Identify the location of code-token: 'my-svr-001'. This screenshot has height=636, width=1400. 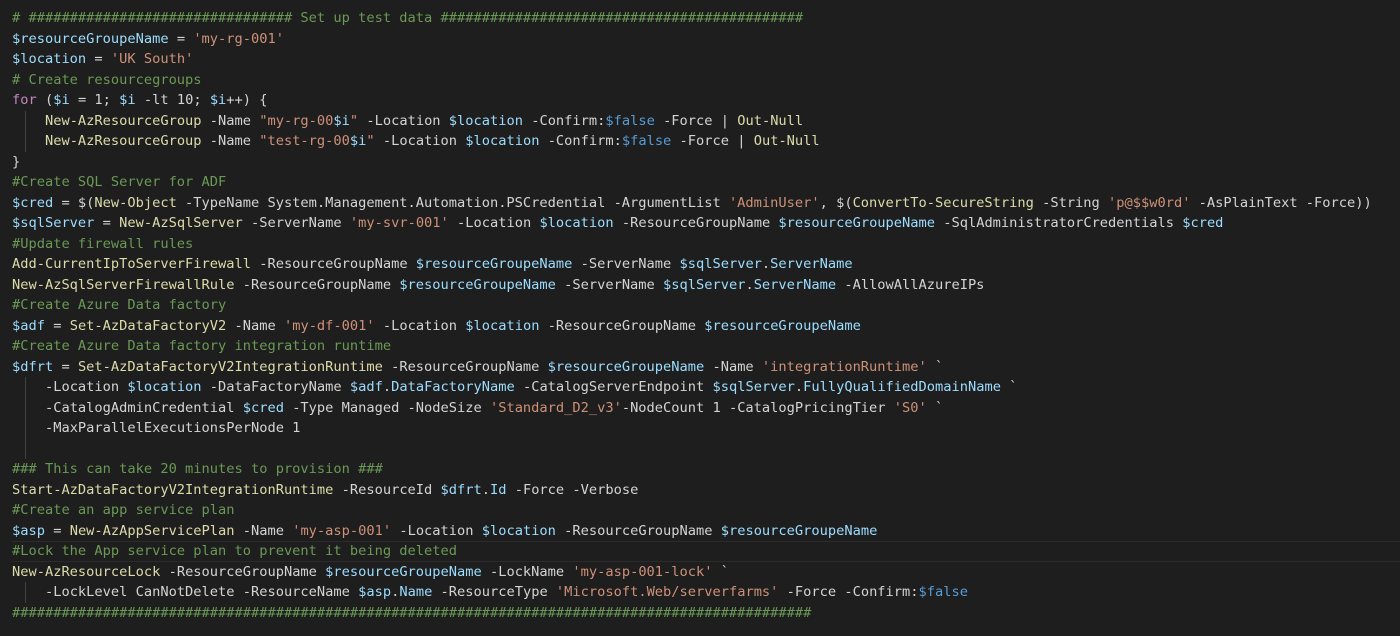
(399, 223).